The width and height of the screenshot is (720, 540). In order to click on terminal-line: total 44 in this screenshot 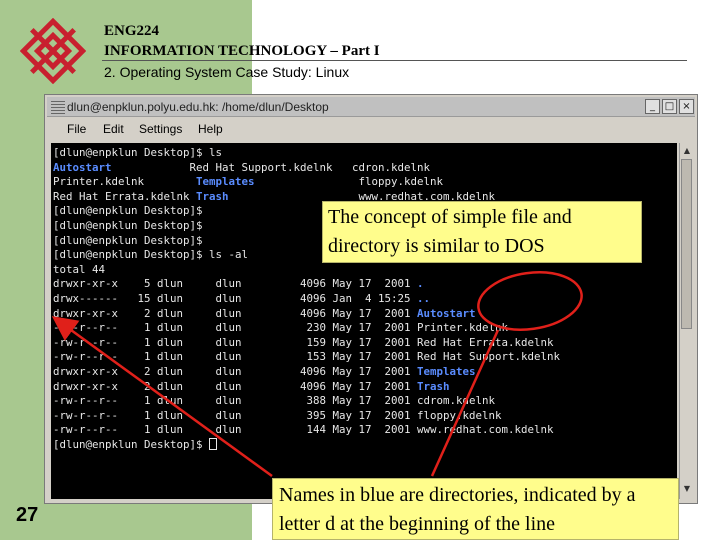, I will do `click(79, 269)`.